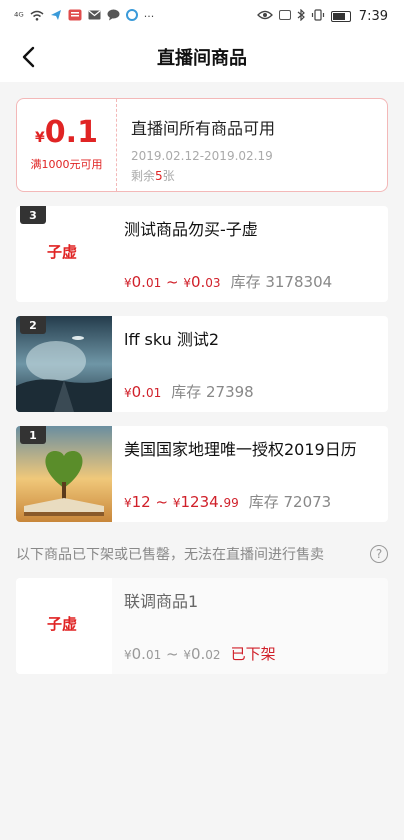 The height and width of the screenshot is (840, 404). Describe the element at coordinates (181, 502) in the screenshot. I see `product-price: ¥12 ~ ¥1234.99` at that location.